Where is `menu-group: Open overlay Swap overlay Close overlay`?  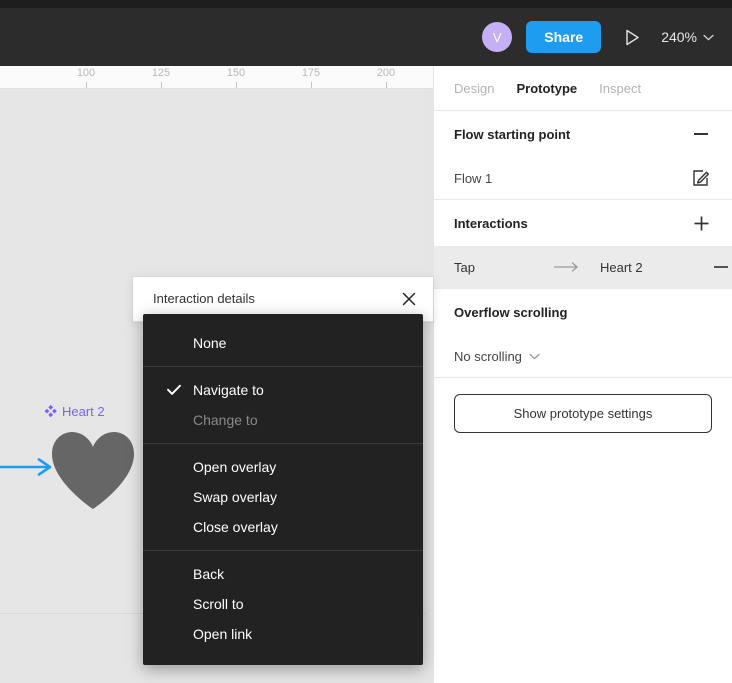 menu-group: Open overlay Swap overlay Close overlay is located at coordinates (283, 496).